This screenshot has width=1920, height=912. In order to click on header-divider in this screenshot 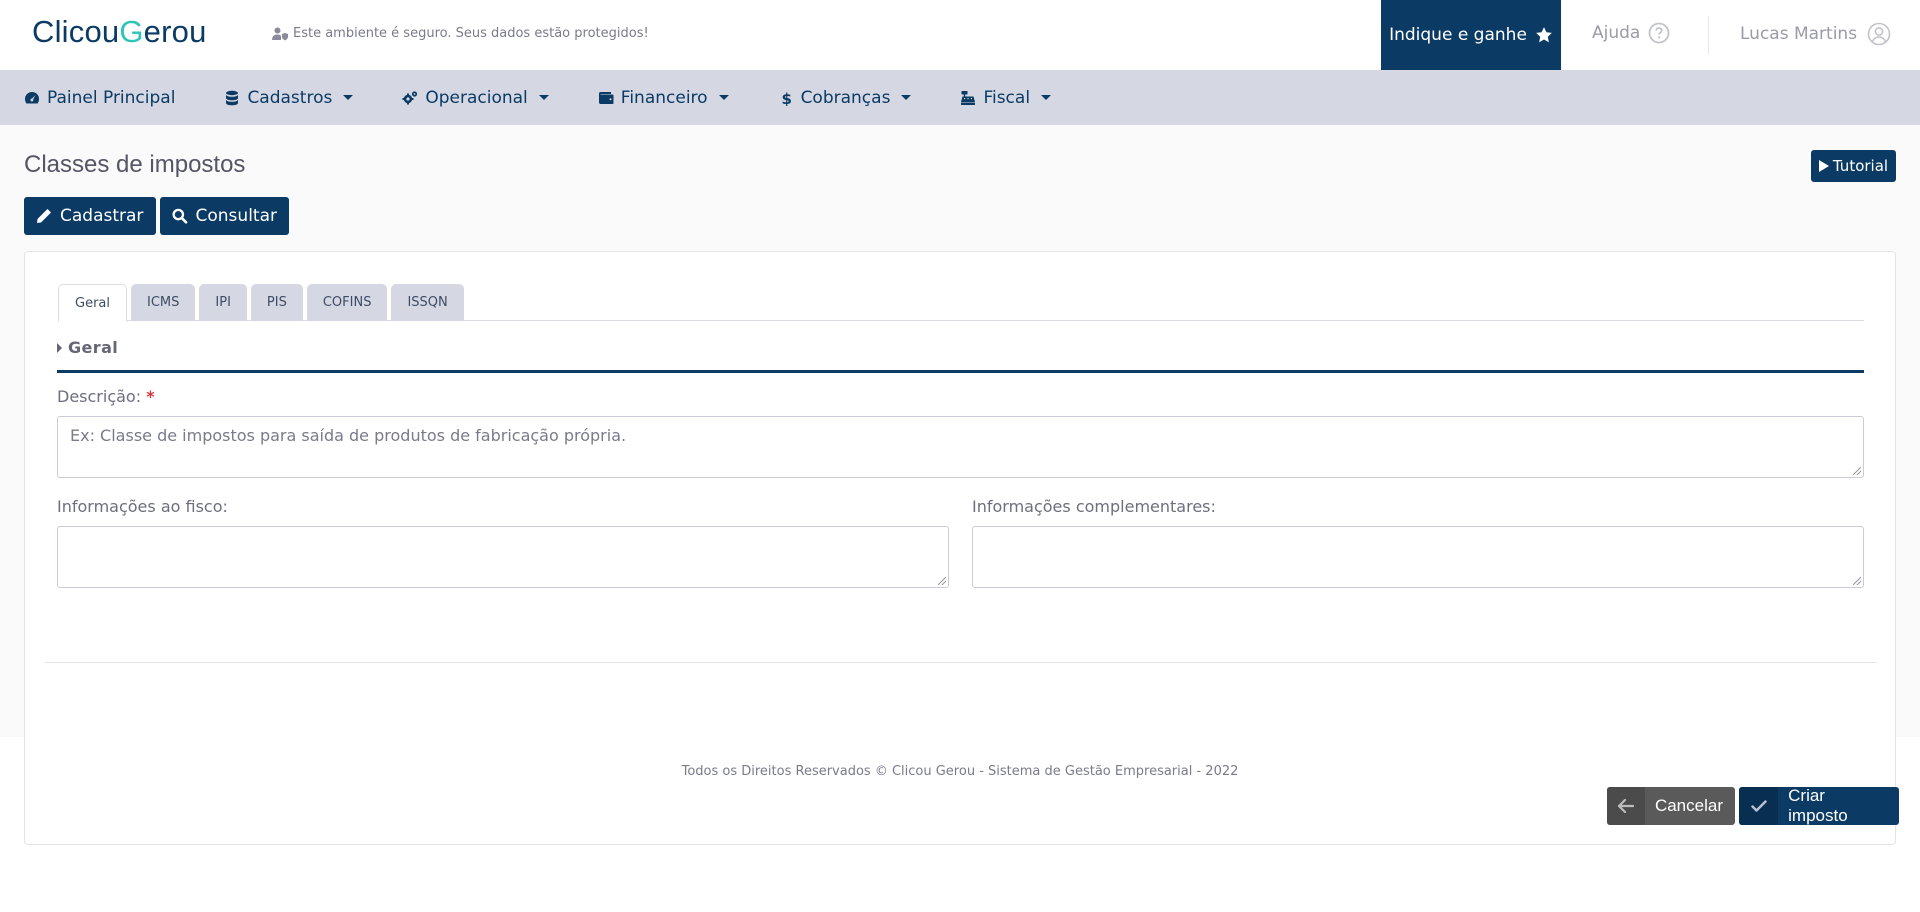, I will do `click(1708, 35)`.